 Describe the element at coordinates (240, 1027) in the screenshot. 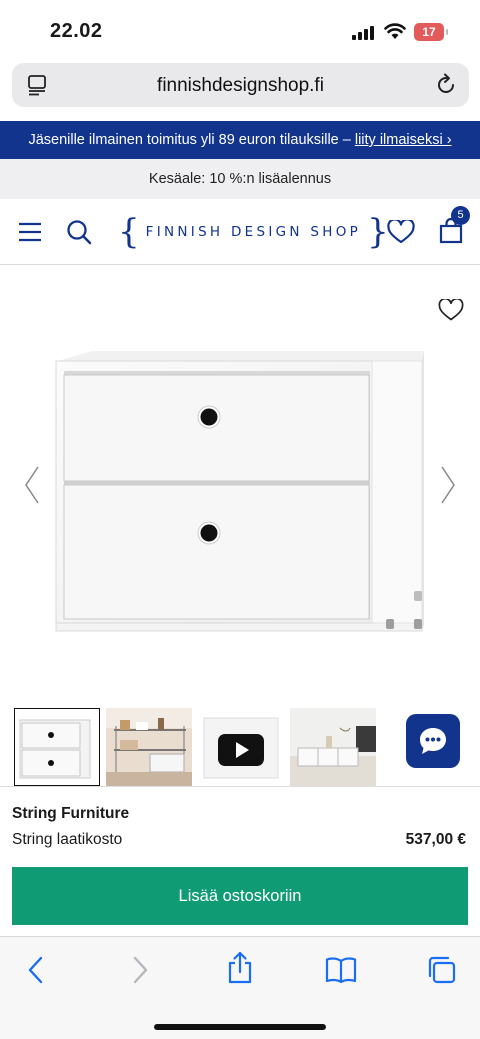

I see `home-indicator` at that location.